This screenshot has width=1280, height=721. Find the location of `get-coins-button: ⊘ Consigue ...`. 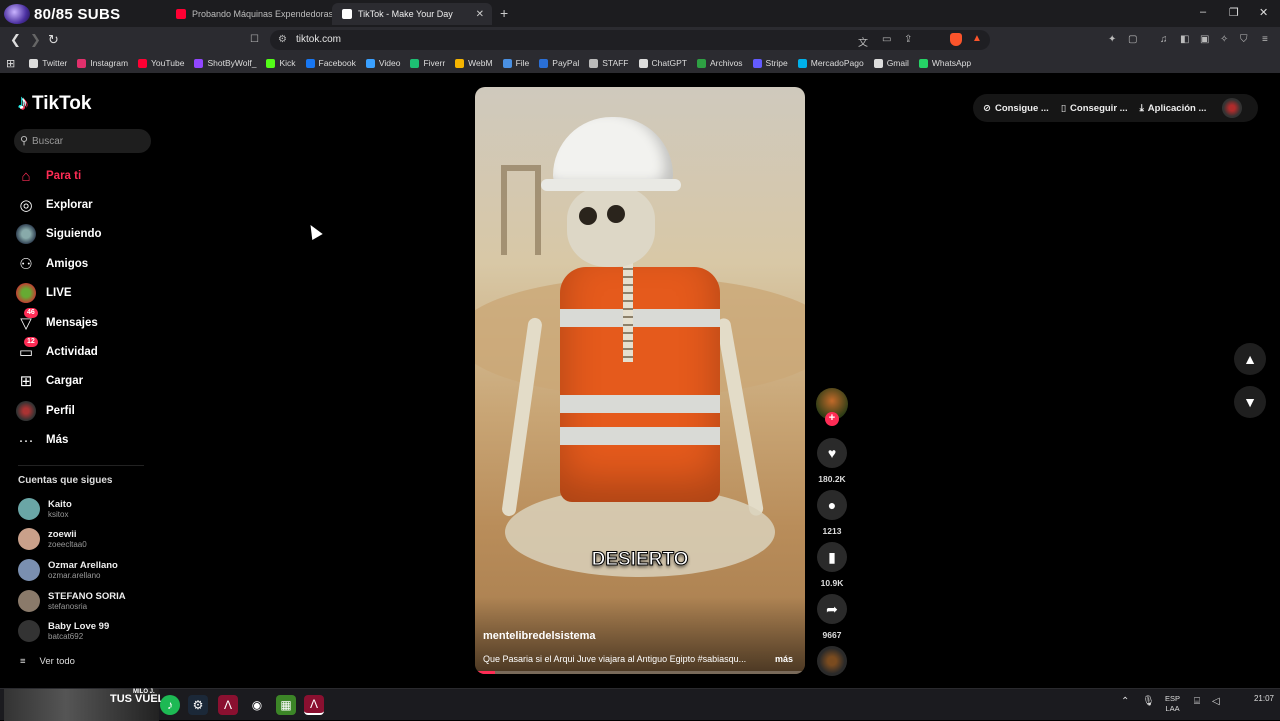

get-coins-button: ⊘ Consigue ... is located at coordinates (1016, 108).